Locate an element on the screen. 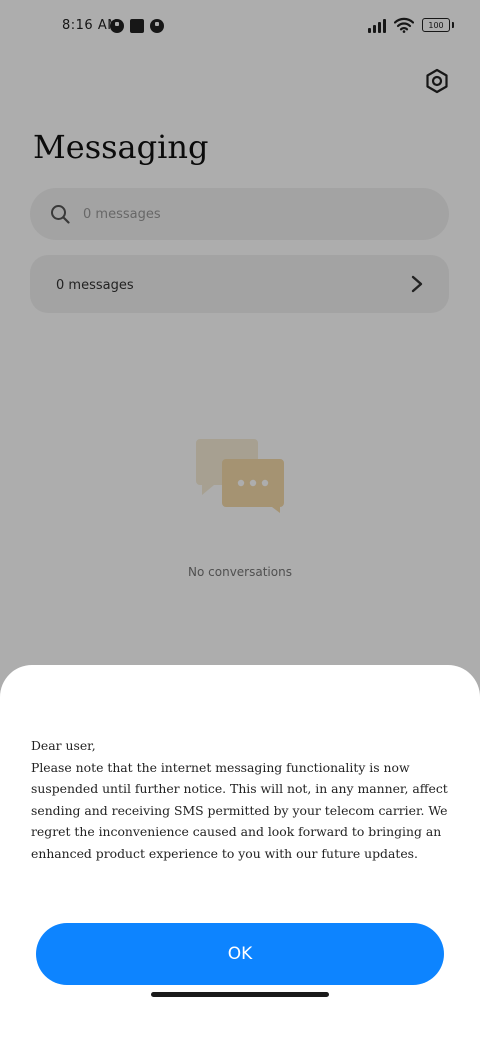 This screenshot has height=1040, width=480. home-indicator is located at coordinates (240, 994).